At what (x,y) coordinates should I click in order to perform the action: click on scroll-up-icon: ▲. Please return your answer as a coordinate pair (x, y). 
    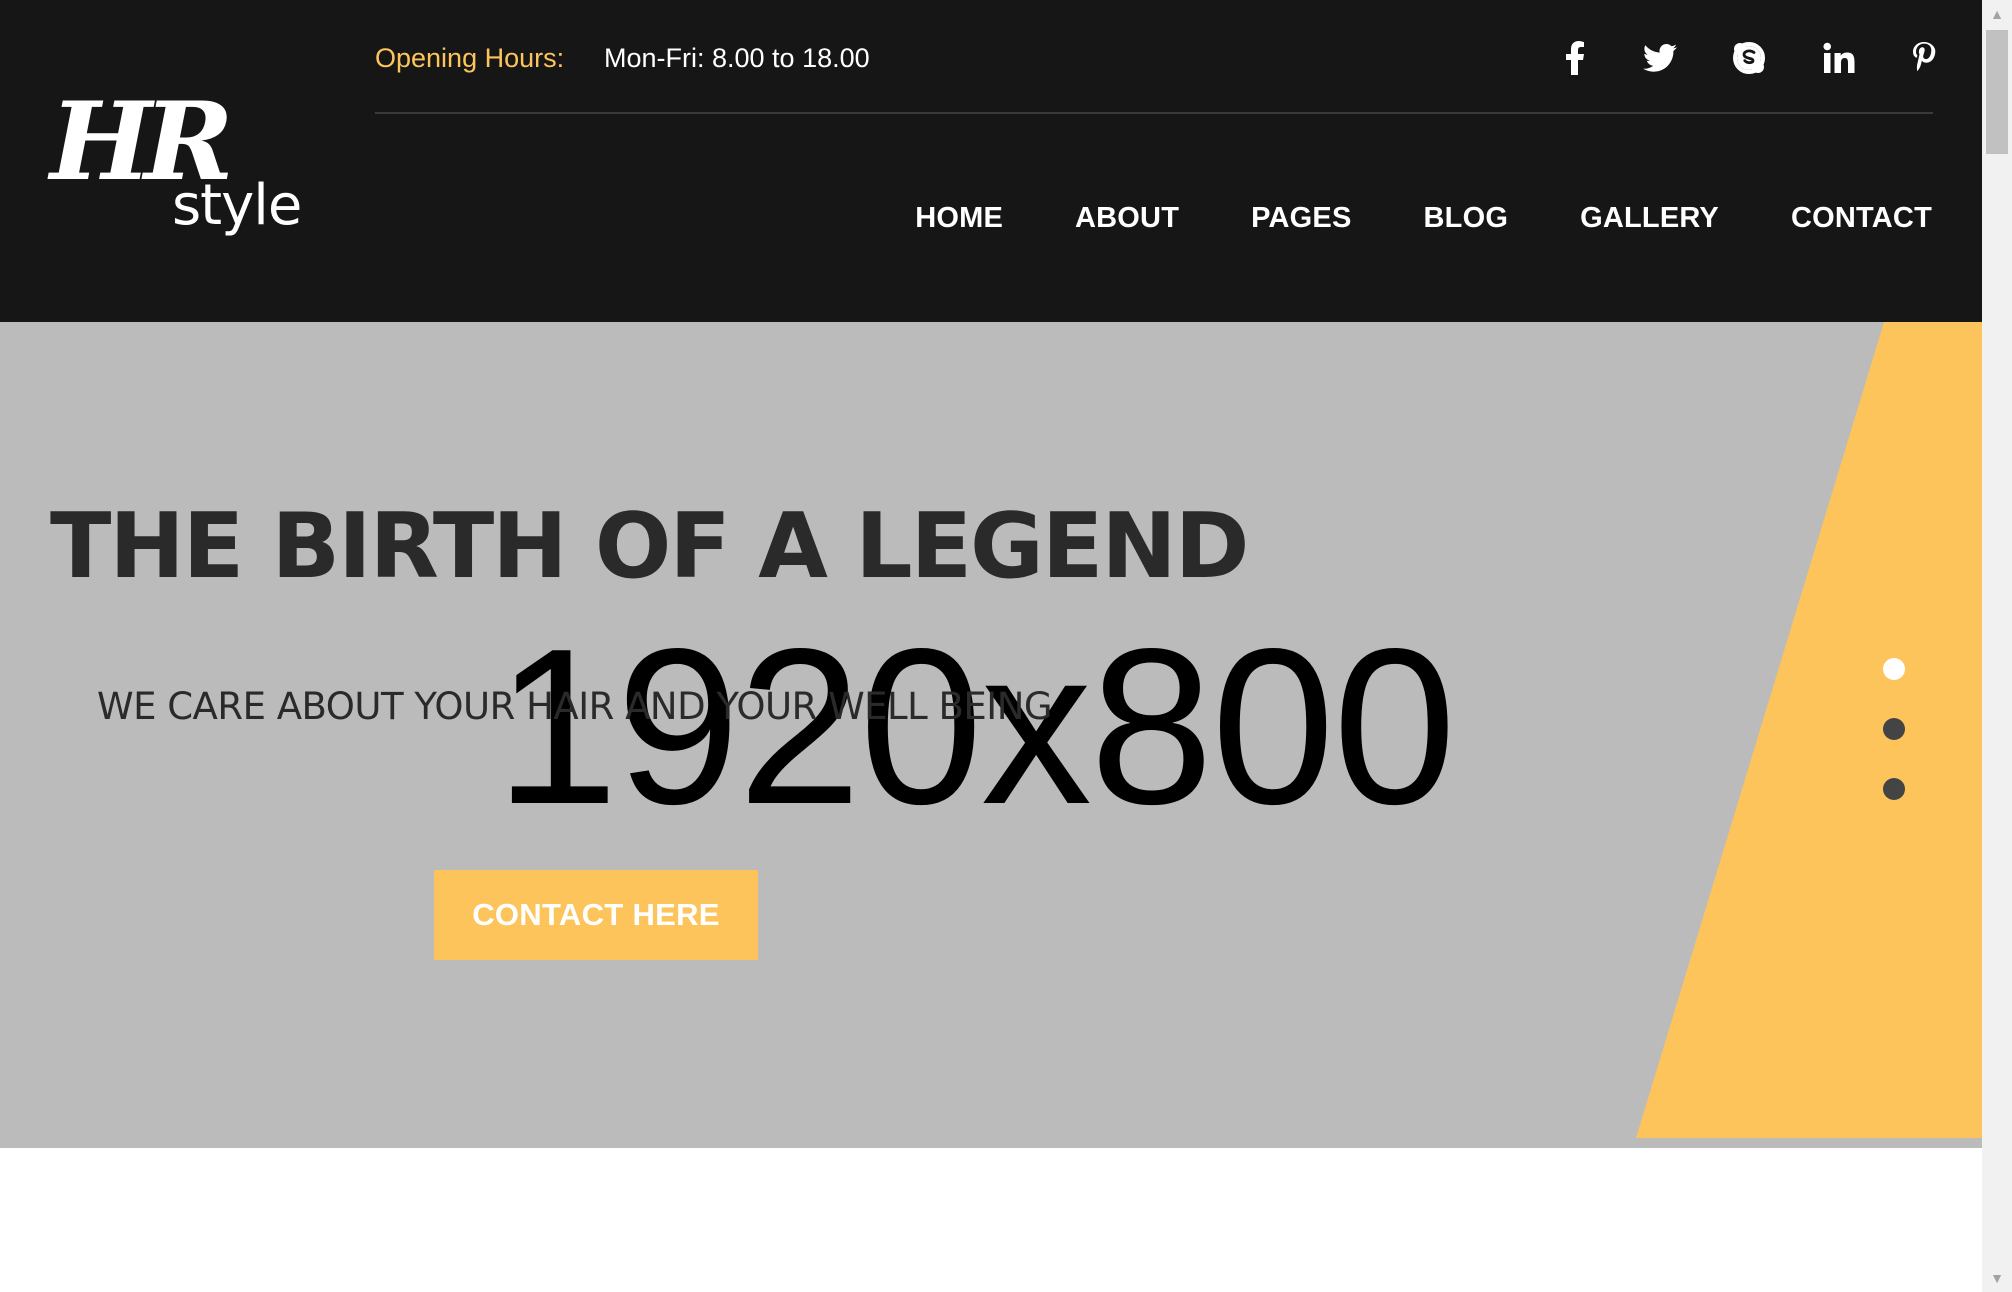
    Looking at the image, I should click on (1997, 14).